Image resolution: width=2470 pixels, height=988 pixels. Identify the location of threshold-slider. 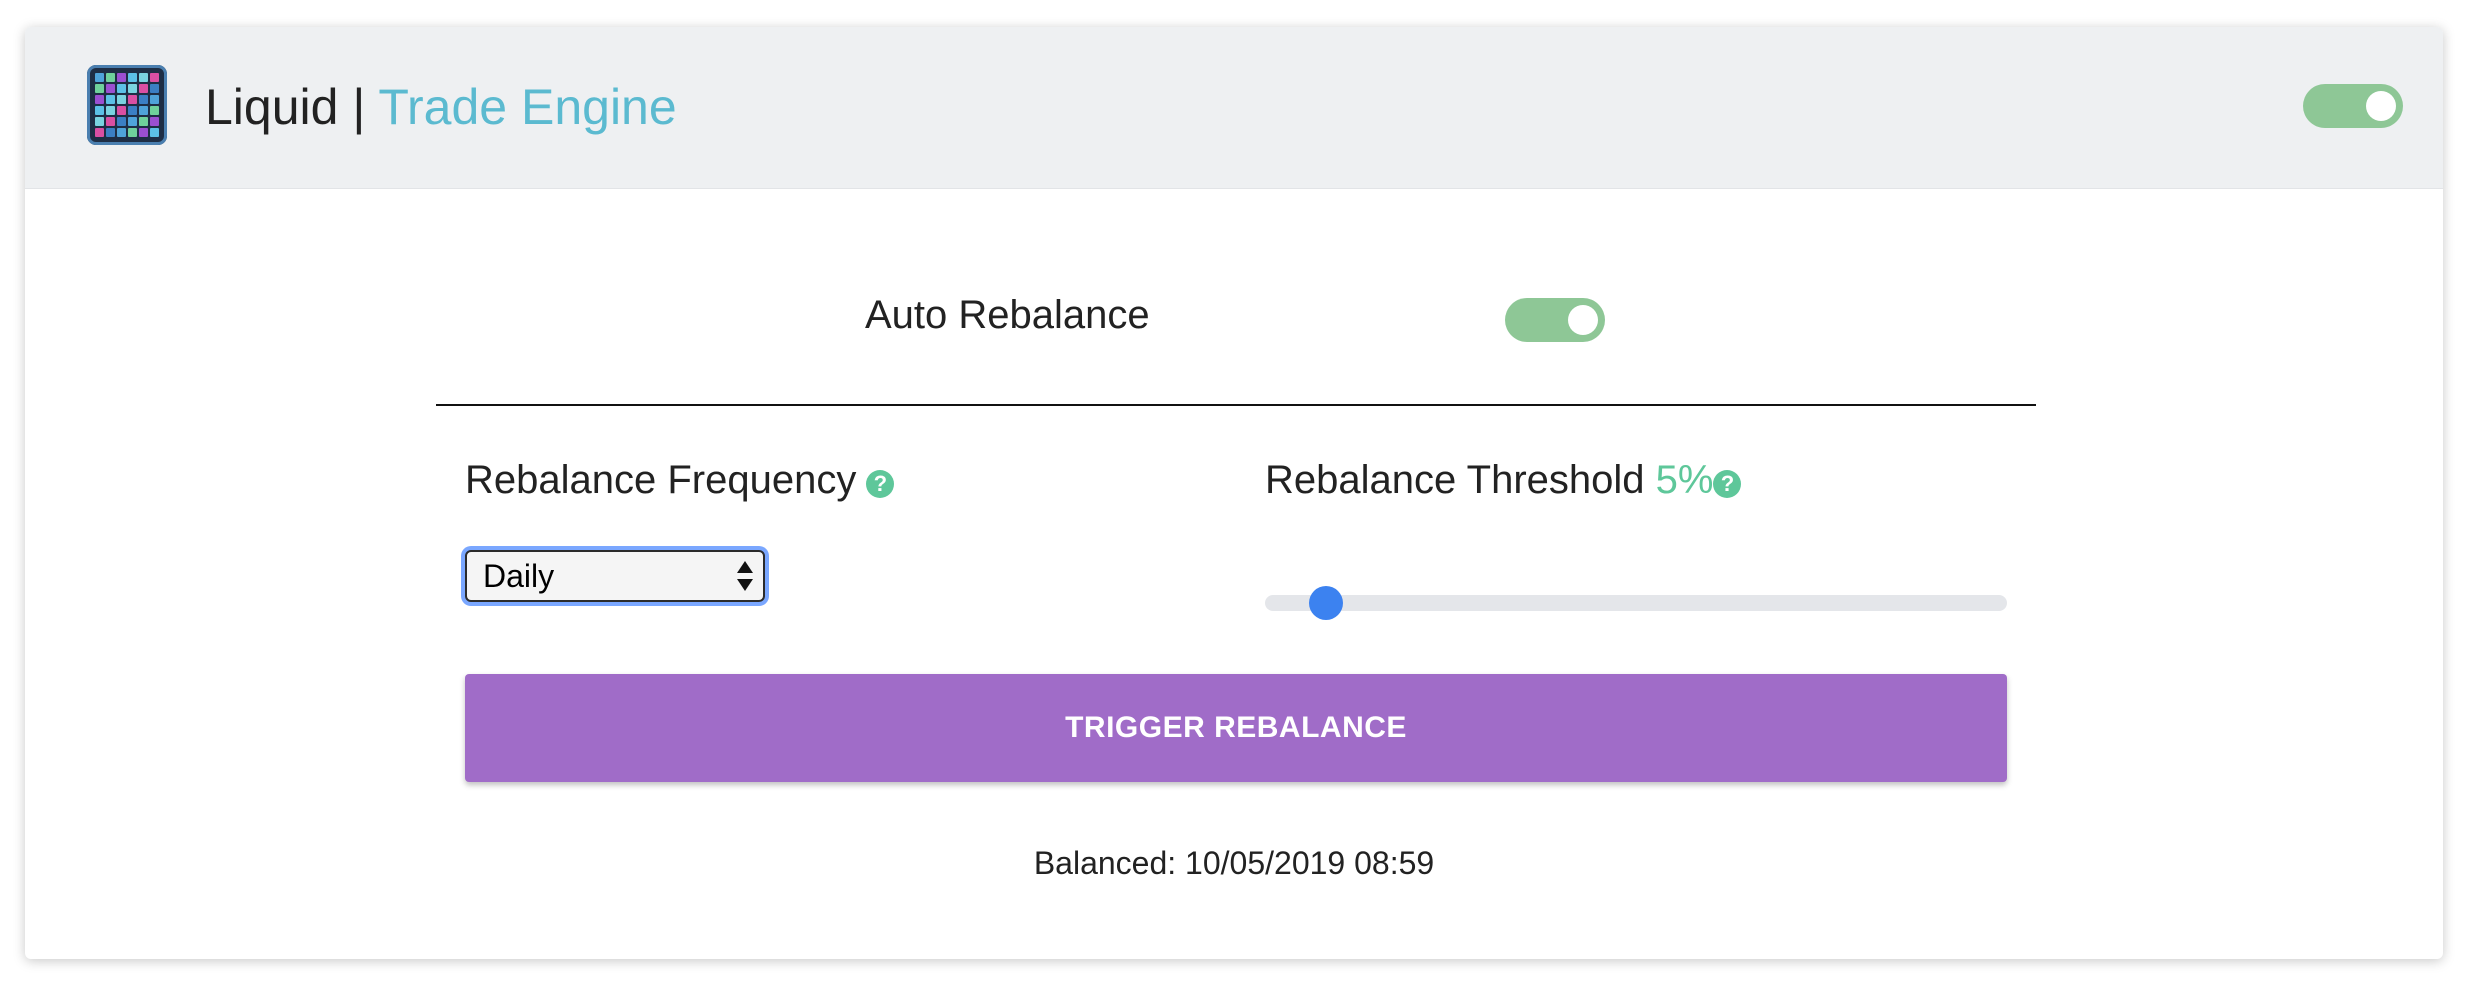
(1636, 603).